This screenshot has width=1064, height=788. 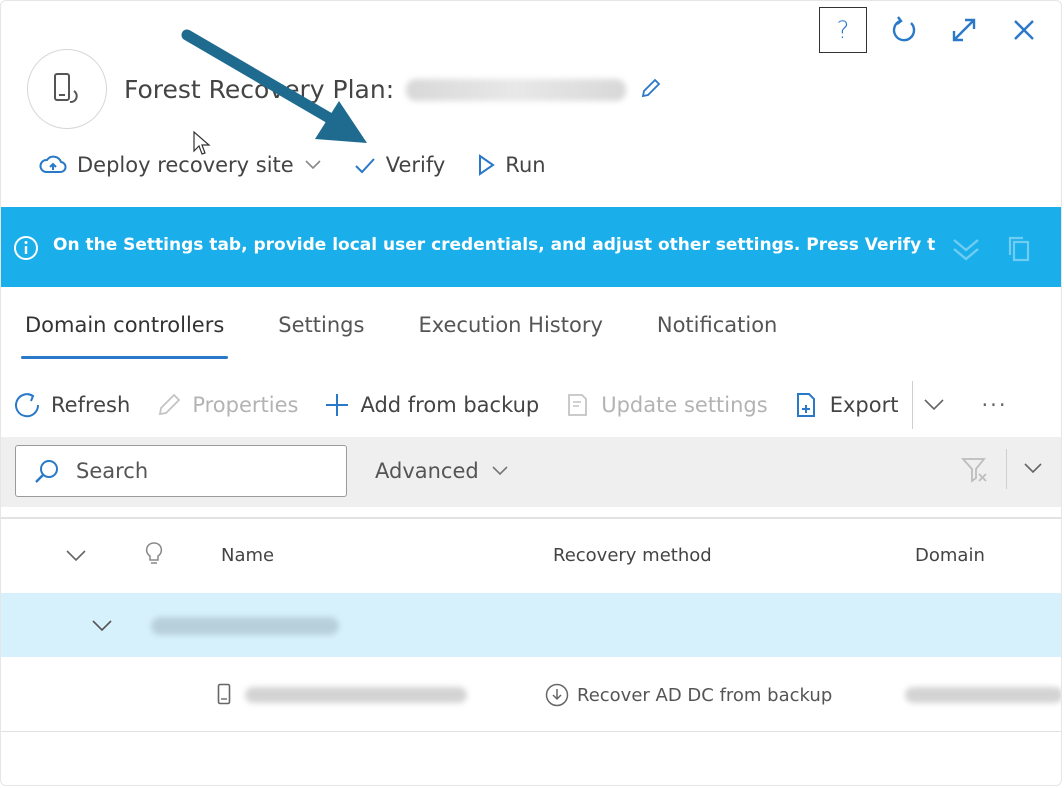 I want to click on update-settings-button: Update settings, so click(x=666, y=405).